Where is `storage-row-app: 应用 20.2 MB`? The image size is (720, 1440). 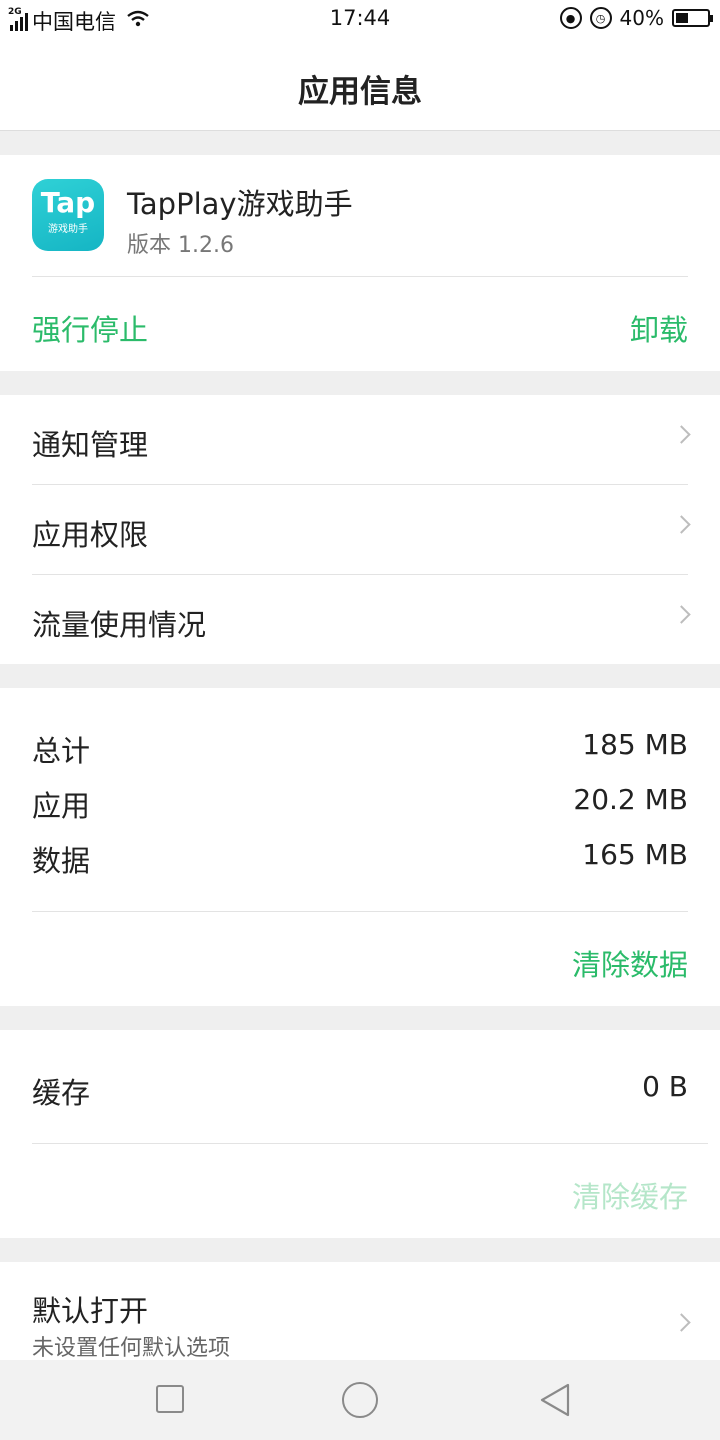 storage-row-app: 应用 20.2 MB is located at coordinates (360, 808).